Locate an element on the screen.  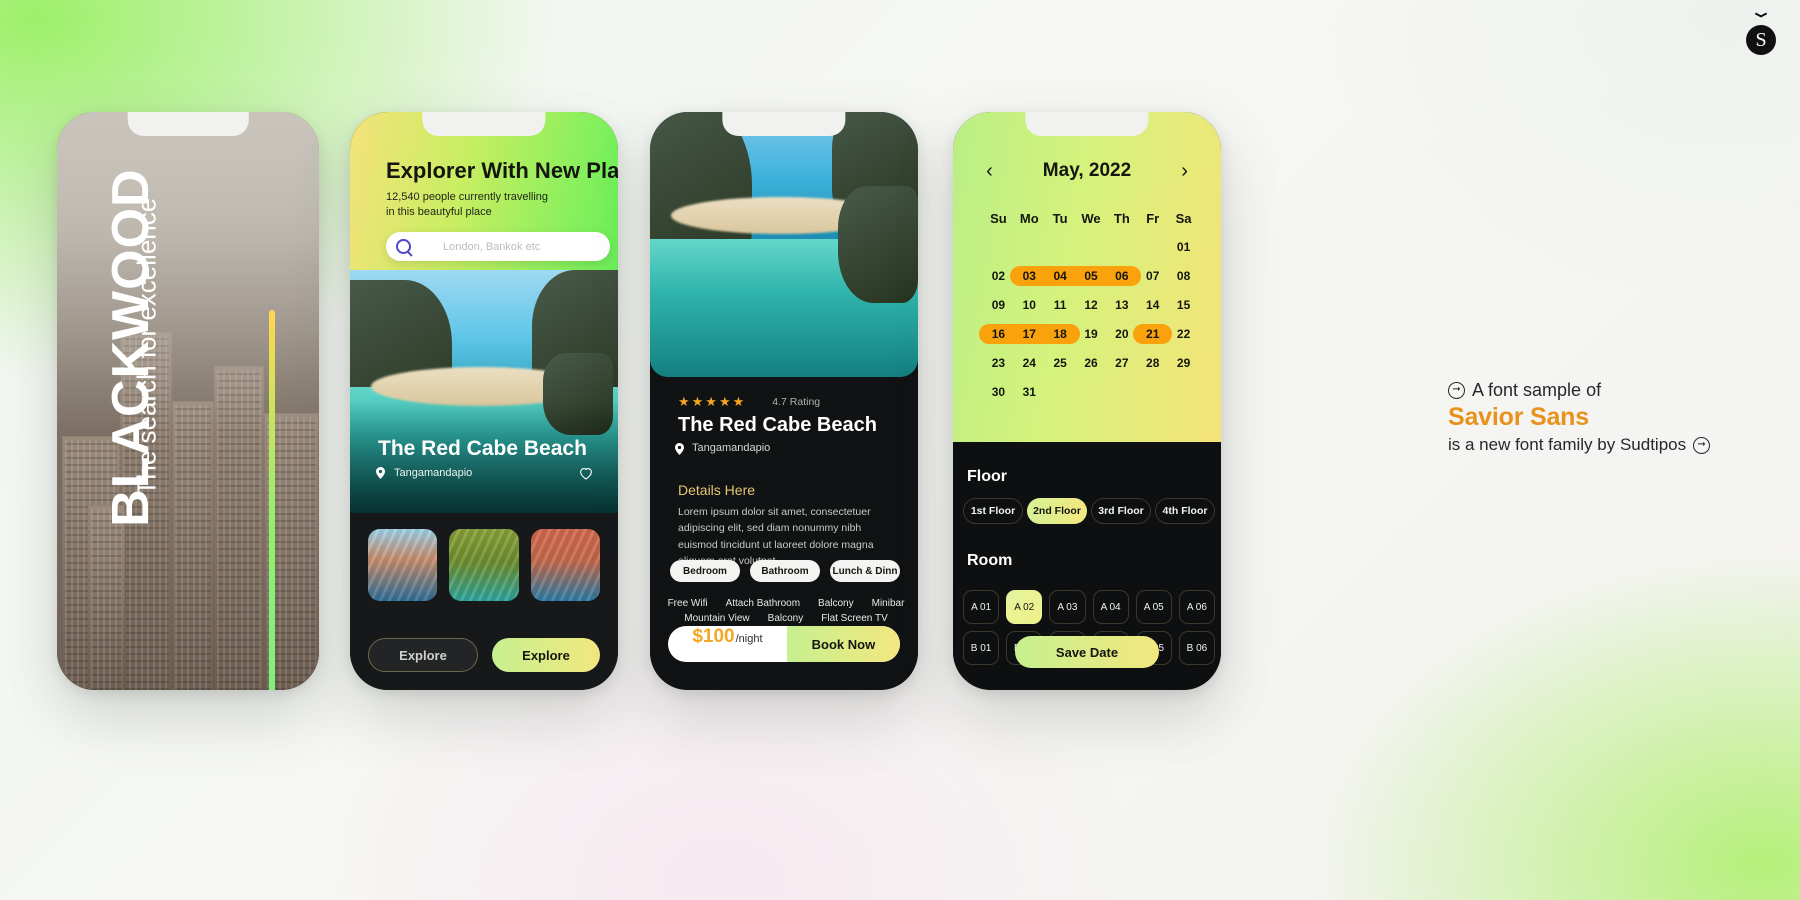
detail-chip: Lunch & Dinn is located at coordinates (865, 571).